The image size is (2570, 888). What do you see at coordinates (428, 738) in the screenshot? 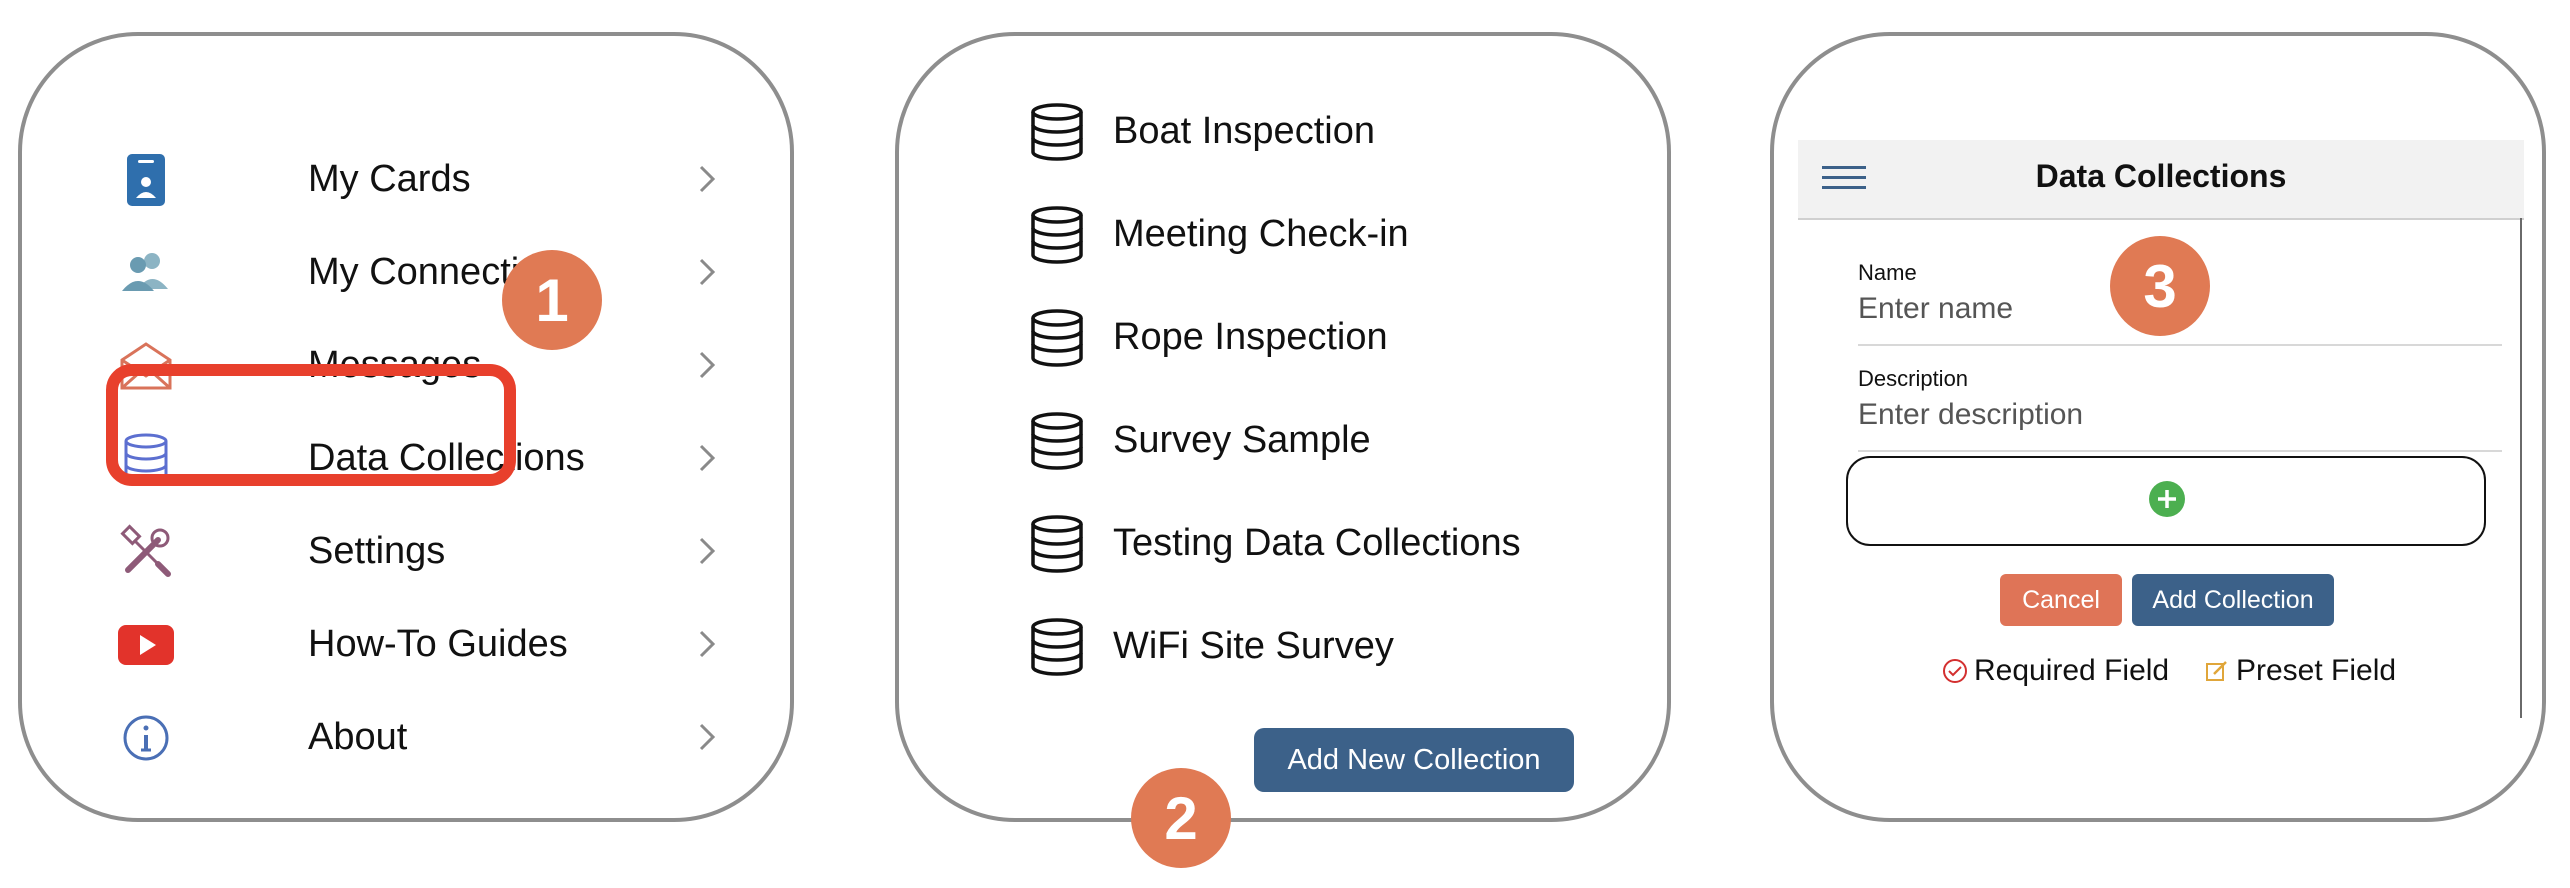
I see `menu-item-about: About` at bounding box center [428, 738].